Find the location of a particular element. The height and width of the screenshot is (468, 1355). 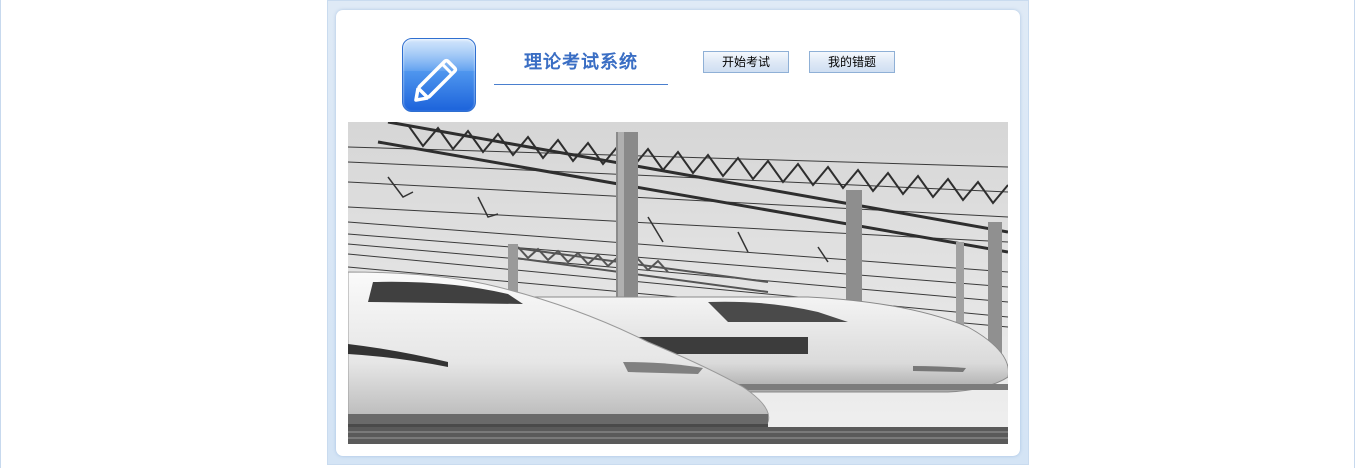

title-underline is located at coordinates (581, 84).